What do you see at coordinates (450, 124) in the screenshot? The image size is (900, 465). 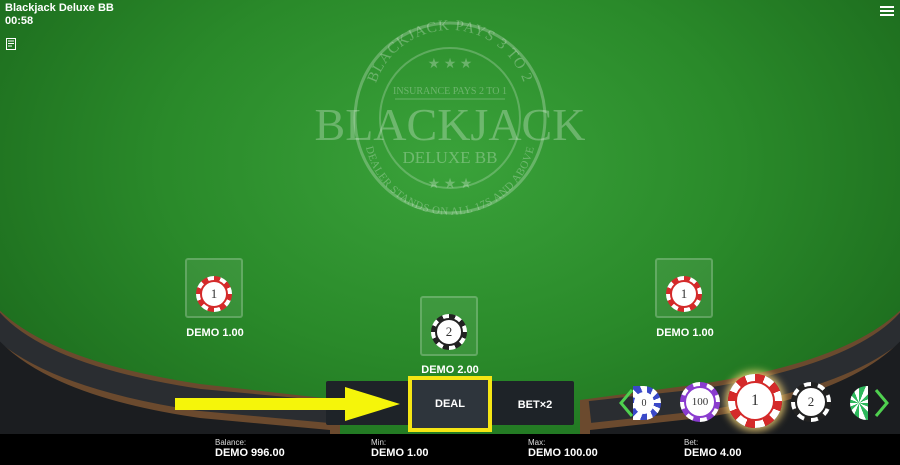 I see `emblem-brand: BLACKJACK` at bounding box center [450, 124].